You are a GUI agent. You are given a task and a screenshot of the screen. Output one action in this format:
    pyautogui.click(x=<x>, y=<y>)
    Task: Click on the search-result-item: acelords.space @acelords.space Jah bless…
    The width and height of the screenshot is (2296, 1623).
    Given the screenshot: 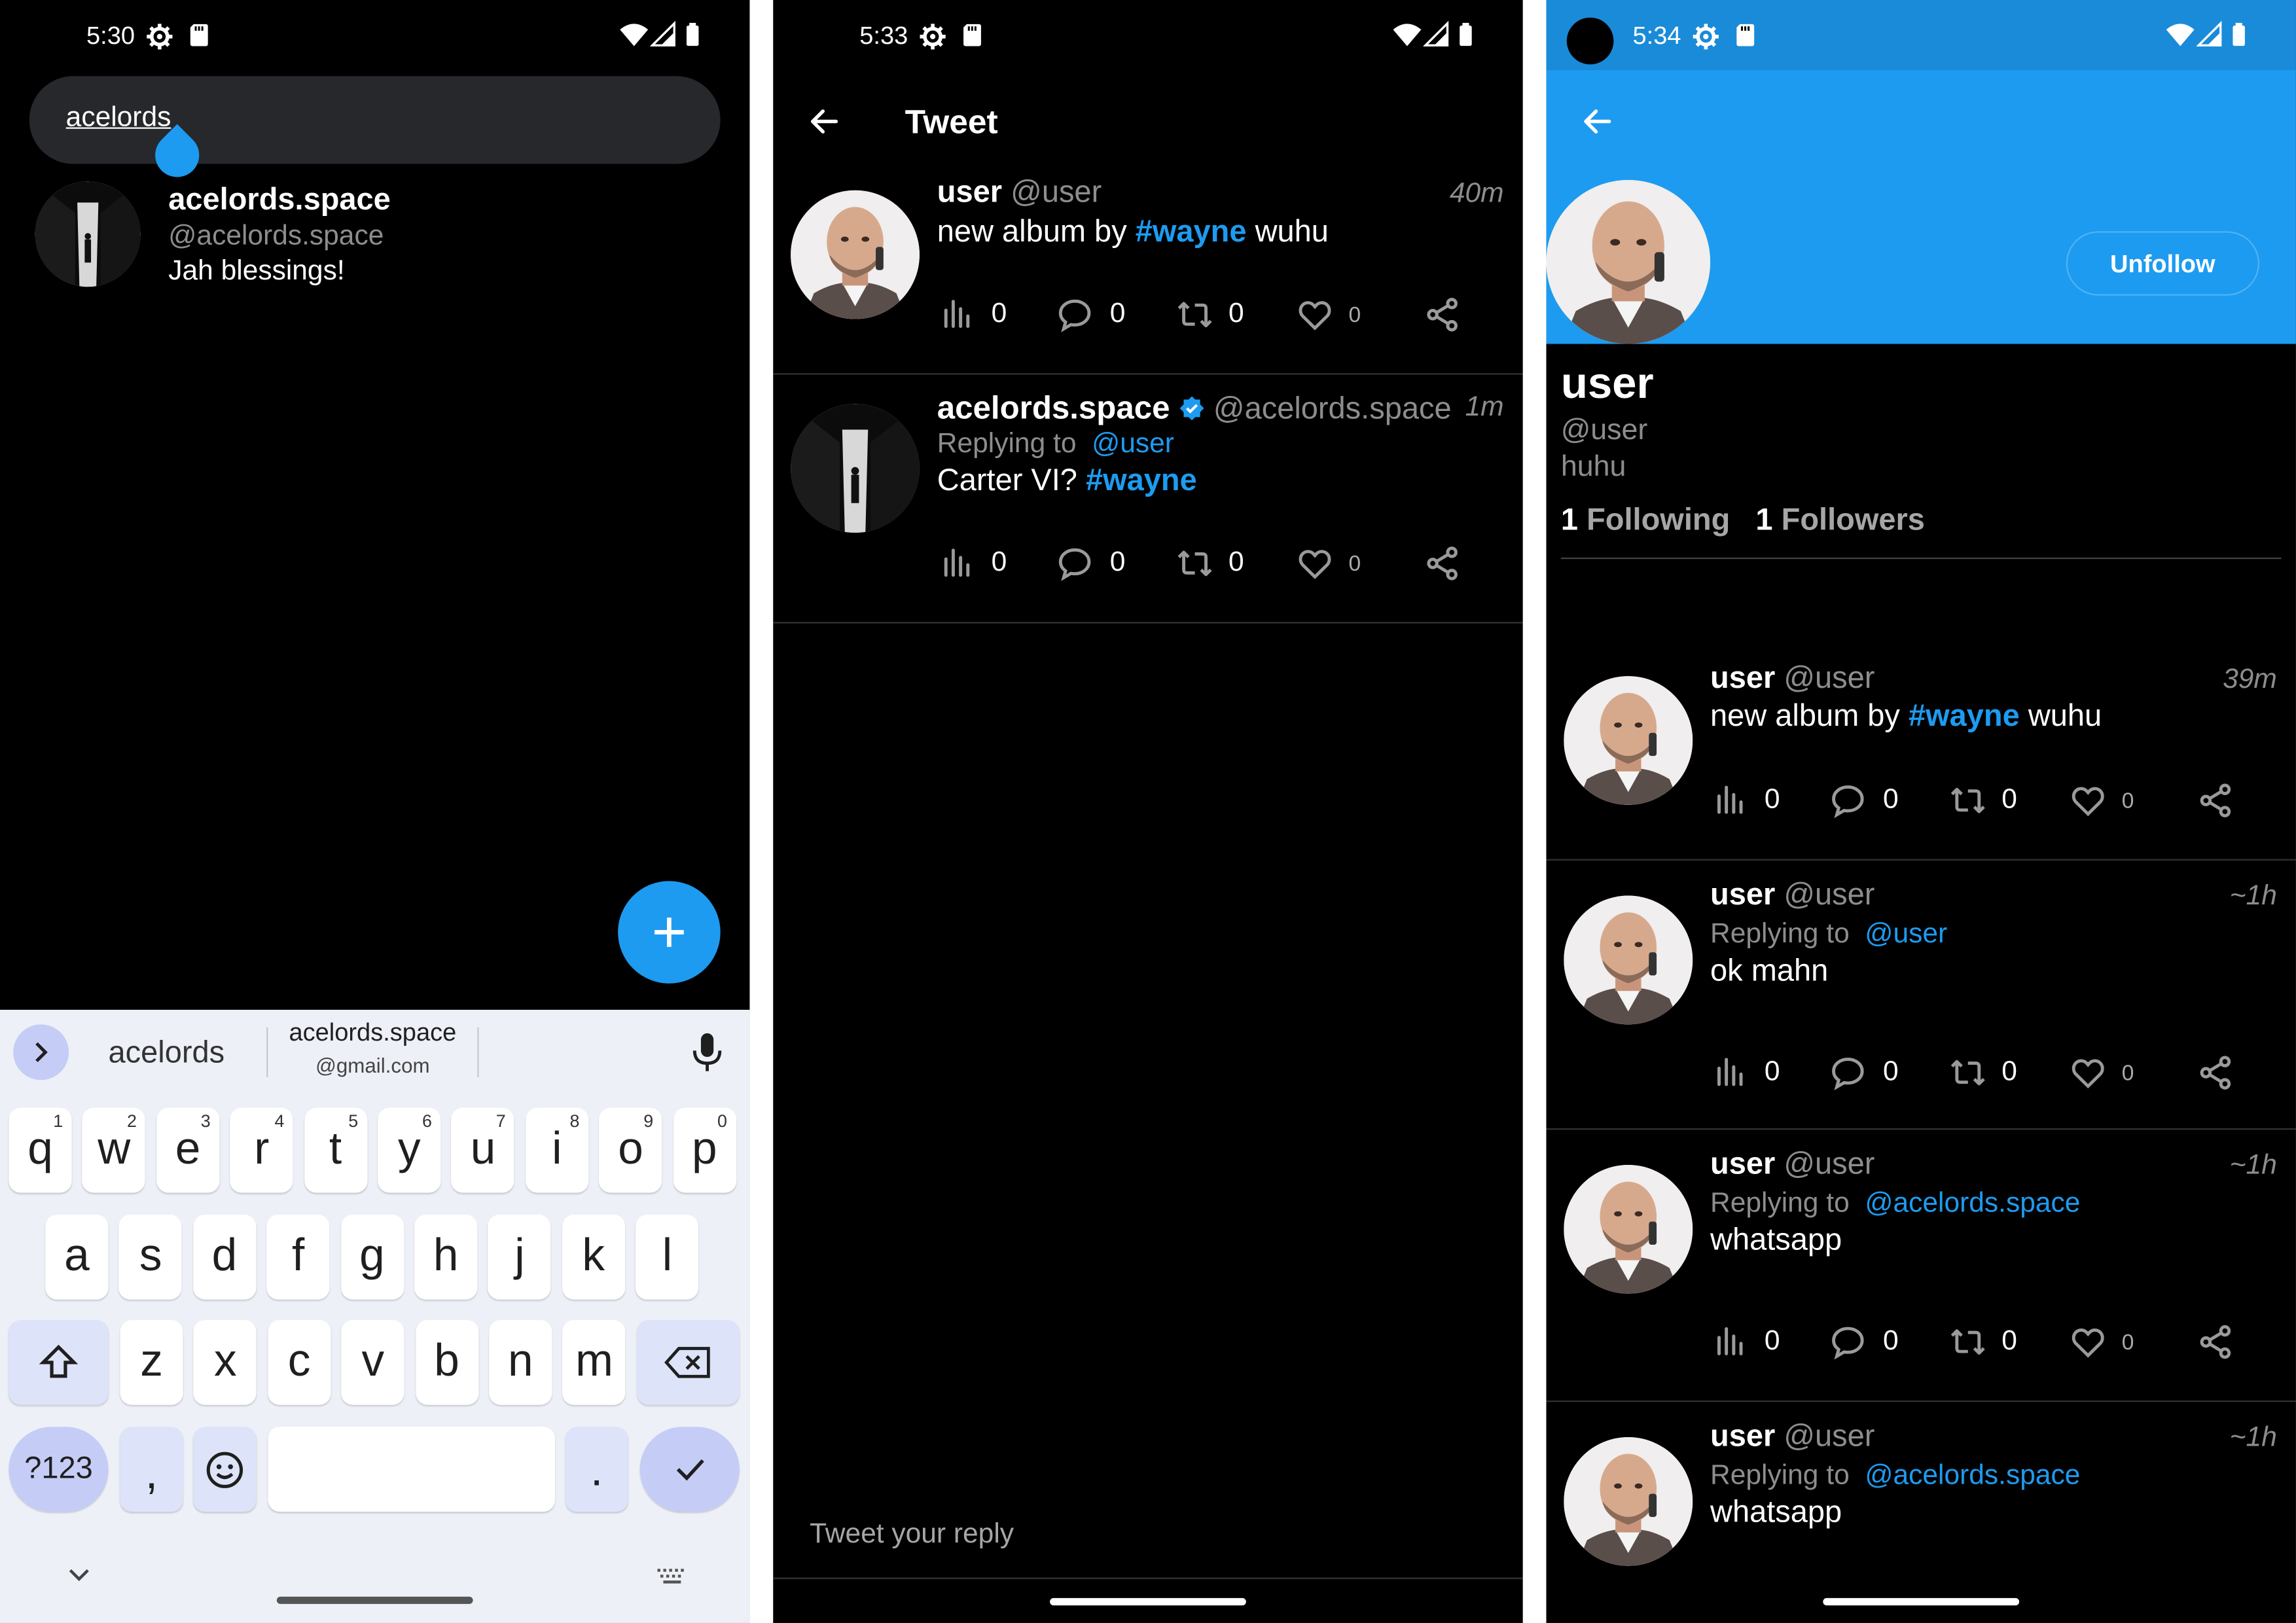 What is the action you would take?
    pyautogui.click(x=373, y=234)
    